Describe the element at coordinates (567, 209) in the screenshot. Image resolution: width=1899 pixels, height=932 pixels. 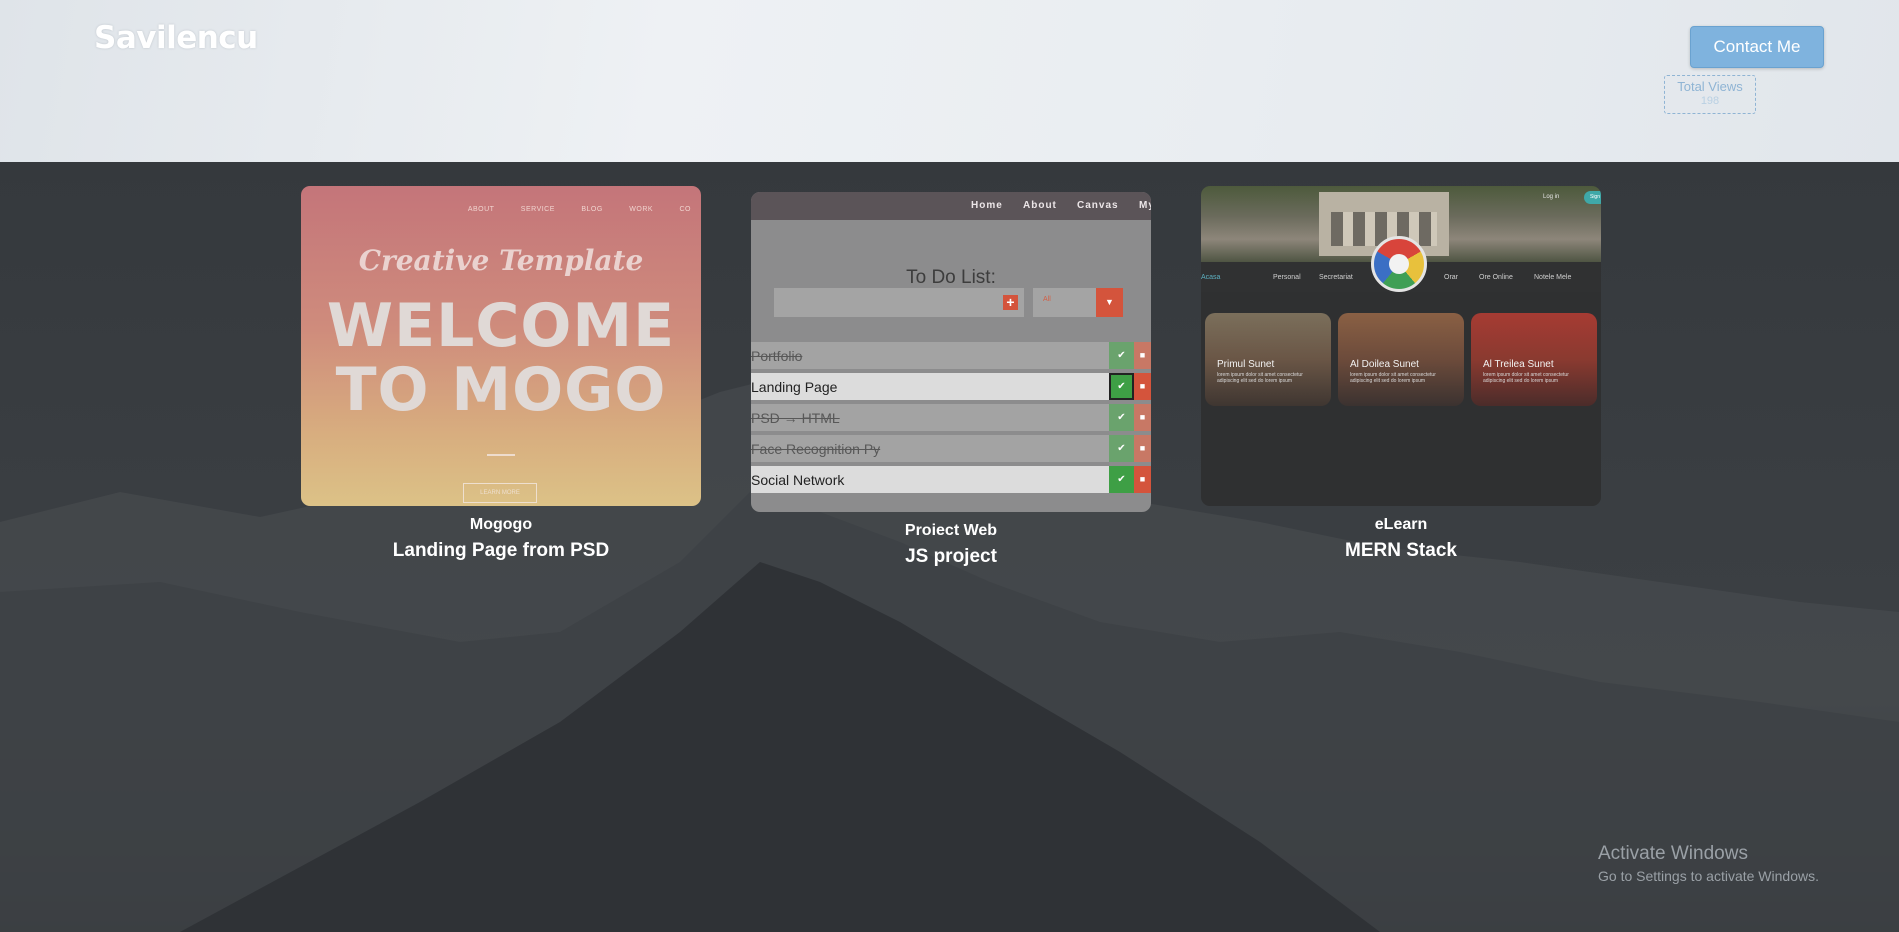
I see `mogogo-nav: ABOUT SERVICE BLOG WORK CO` at that location.